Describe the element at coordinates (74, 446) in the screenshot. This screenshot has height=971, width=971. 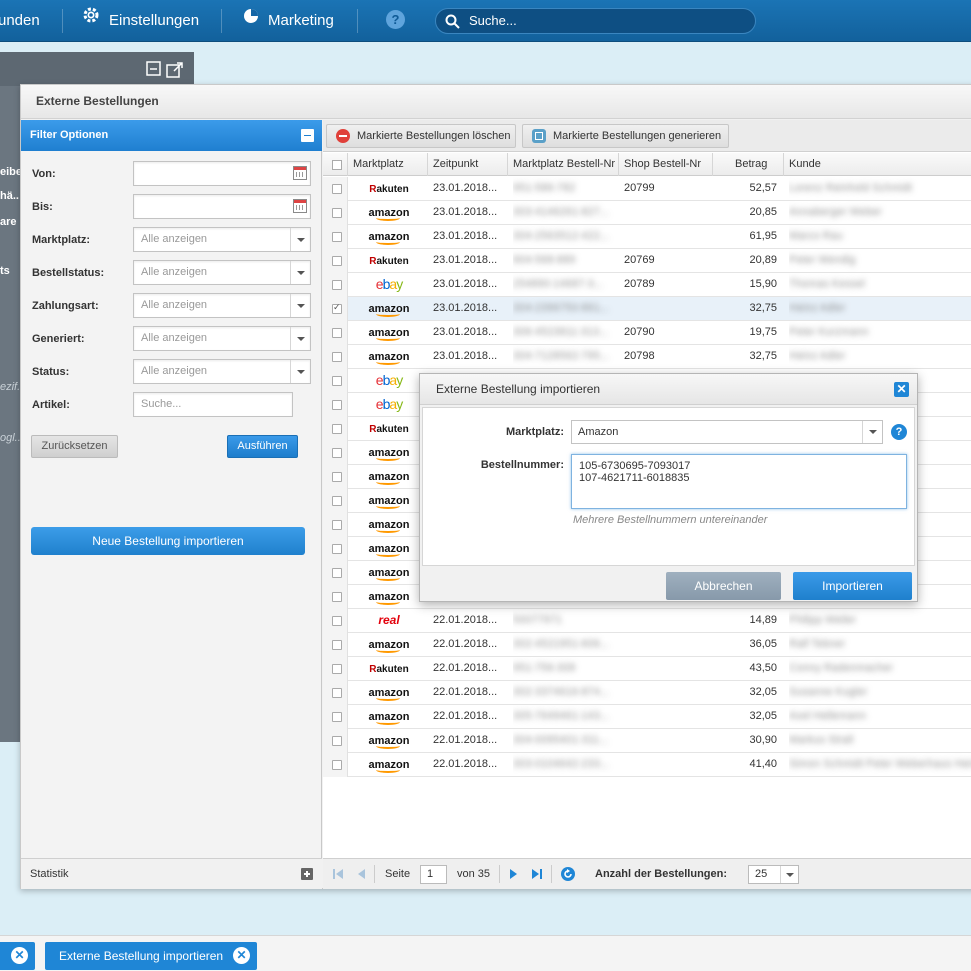
I see `reset-button: Zurücksetzen` at that location.